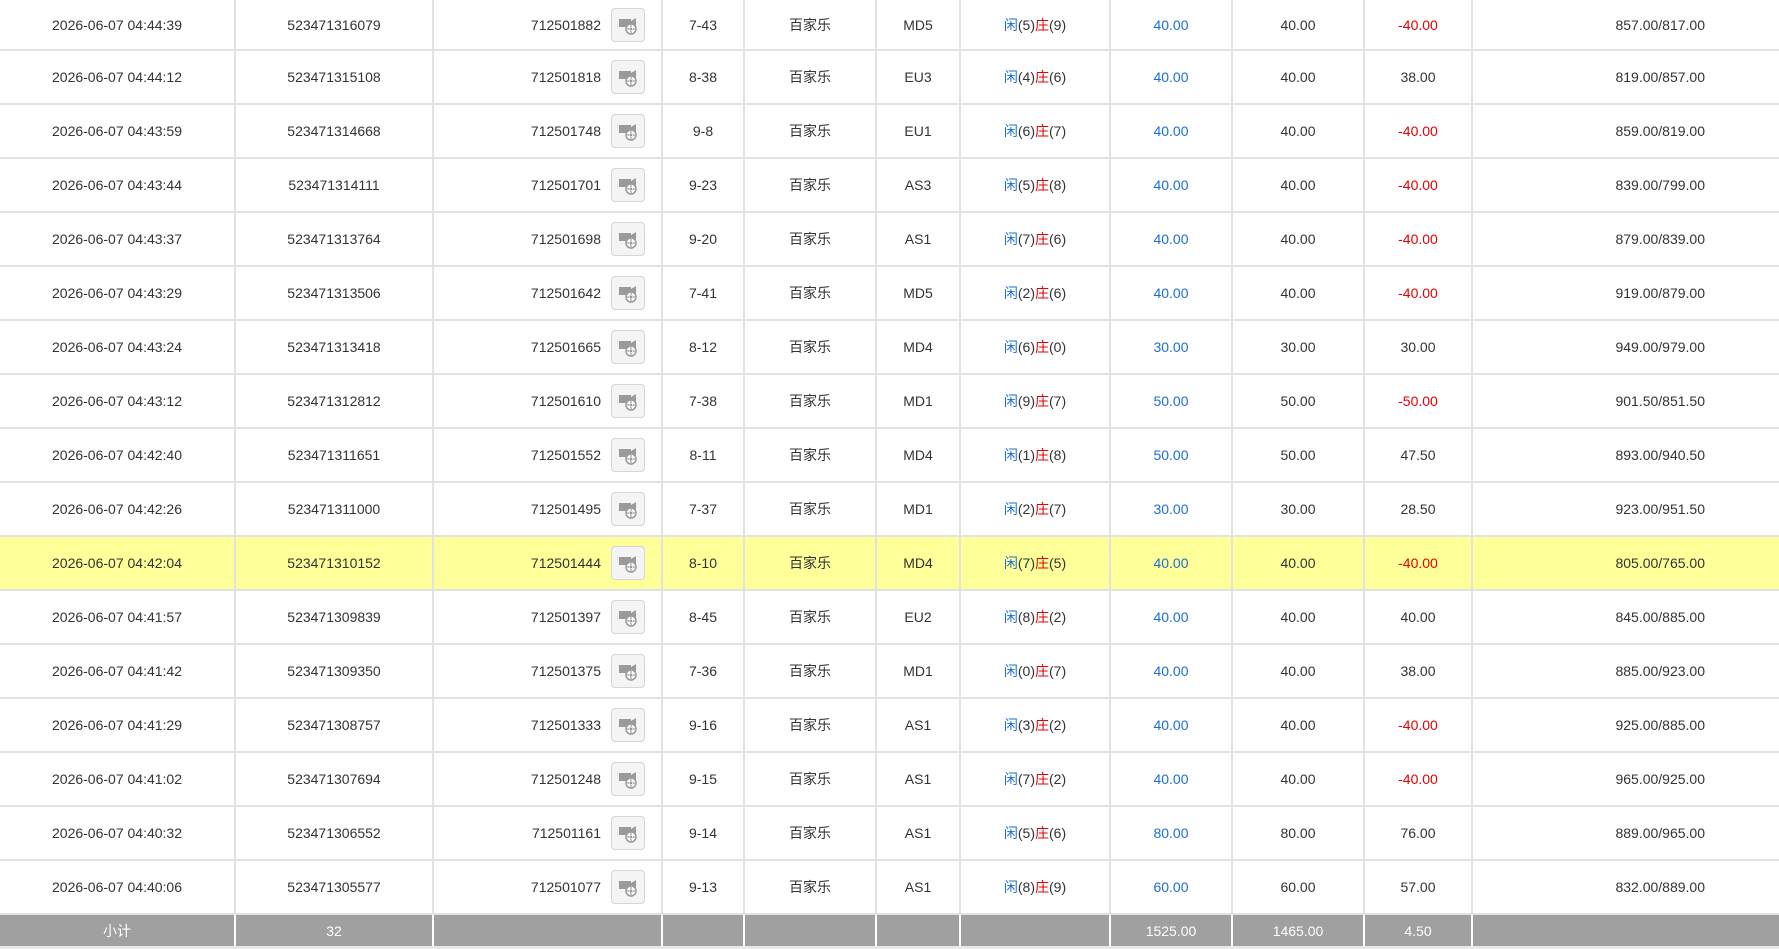 This screenshot has height=949, width=1779. I want to click on banker-points: (6), so click(1058, 239).